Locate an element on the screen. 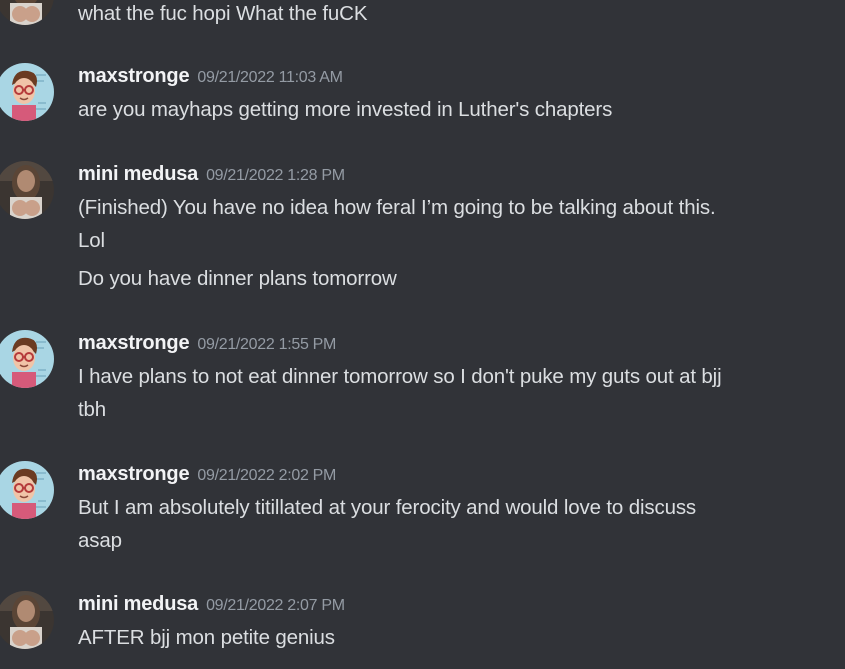  timestamp: 09/21/2022 2:02 PM is located at coordinates (267, 475).